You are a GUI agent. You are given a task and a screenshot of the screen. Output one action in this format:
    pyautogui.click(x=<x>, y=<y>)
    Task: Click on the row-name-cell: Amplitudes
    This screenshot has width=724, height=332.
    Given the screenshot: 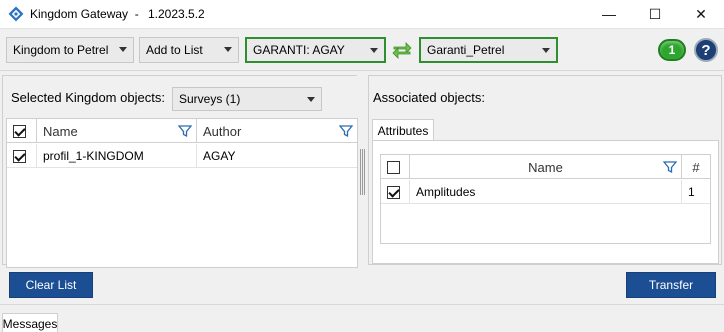 What is the action you would take?
    pyautogui.click(x=546, y=192)
    